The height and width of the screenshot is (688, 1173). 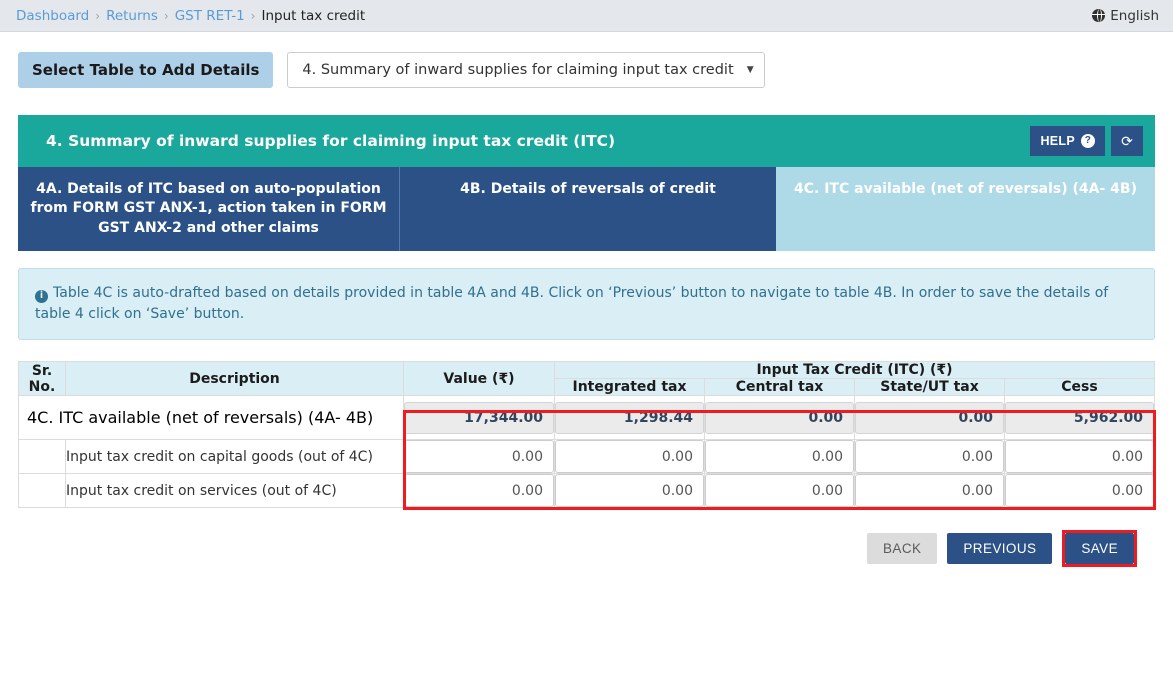 I want to click on cell-central-tax-services, so click(x=779, y=491).